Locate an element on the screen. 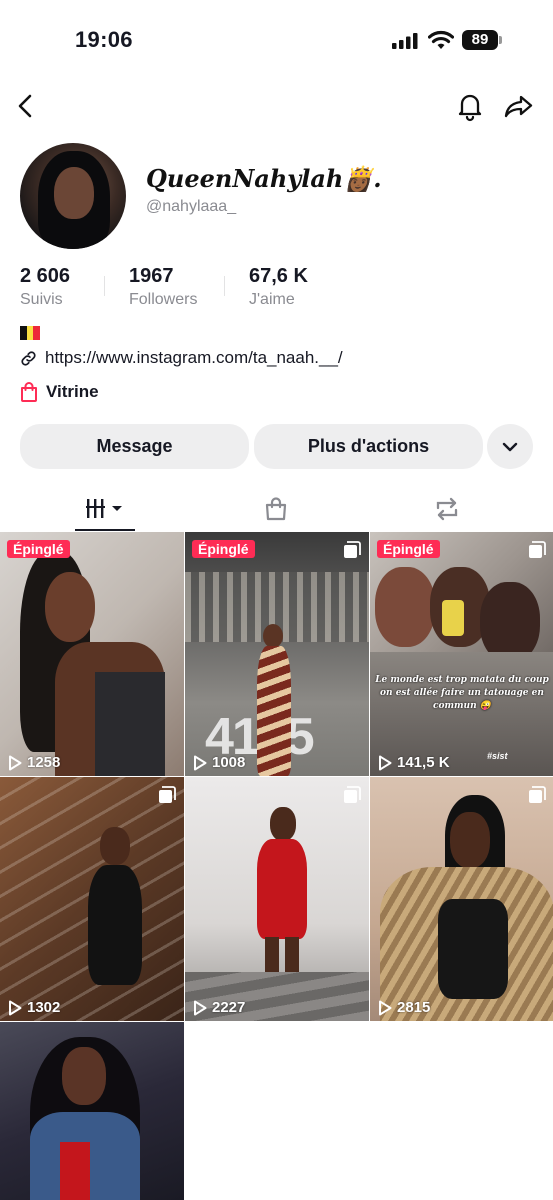  video-tile: Épinglé 1258 is located at coordinates (92, 654).